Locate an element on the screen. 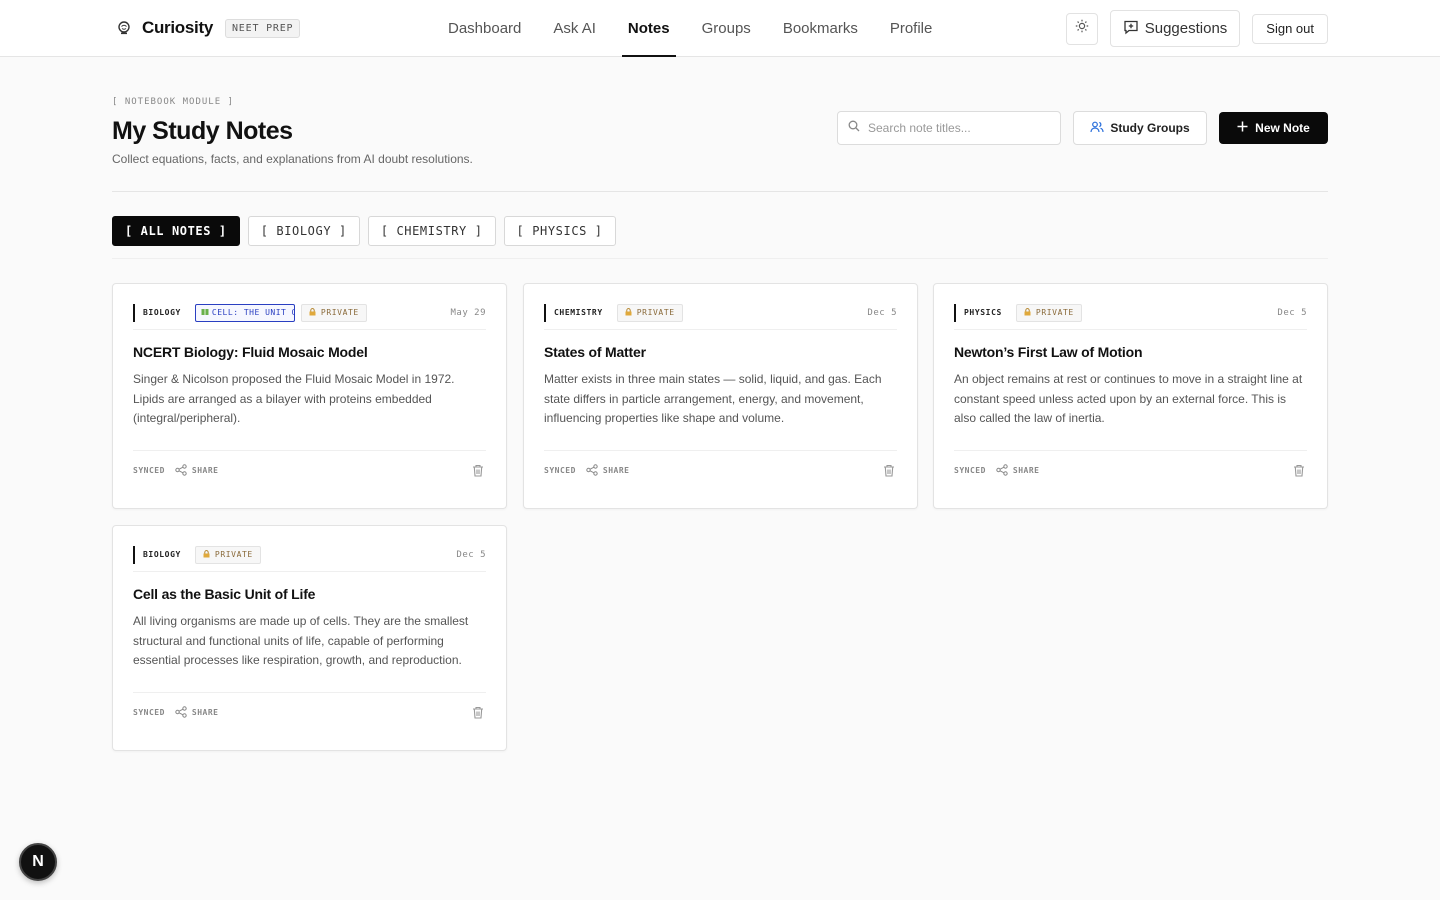 This screenshot has width=1440, height=900. search-box is located at coordinates (949, 128).